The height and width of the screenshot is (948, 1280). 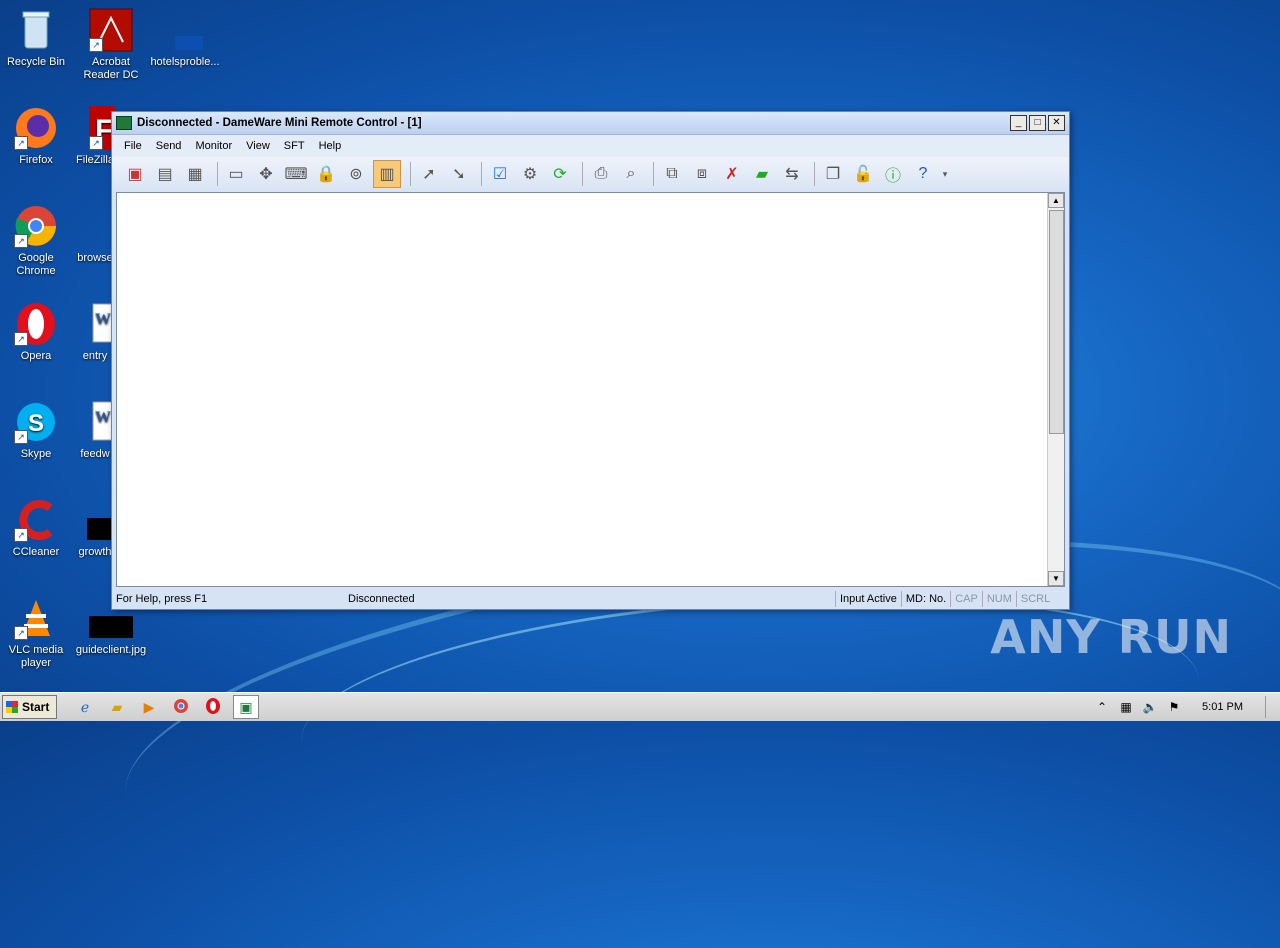 What do you see at coordinates (36, 226) in the screenshot?
I see `chrome-icon: ↗` at bounding box center [36, 226].